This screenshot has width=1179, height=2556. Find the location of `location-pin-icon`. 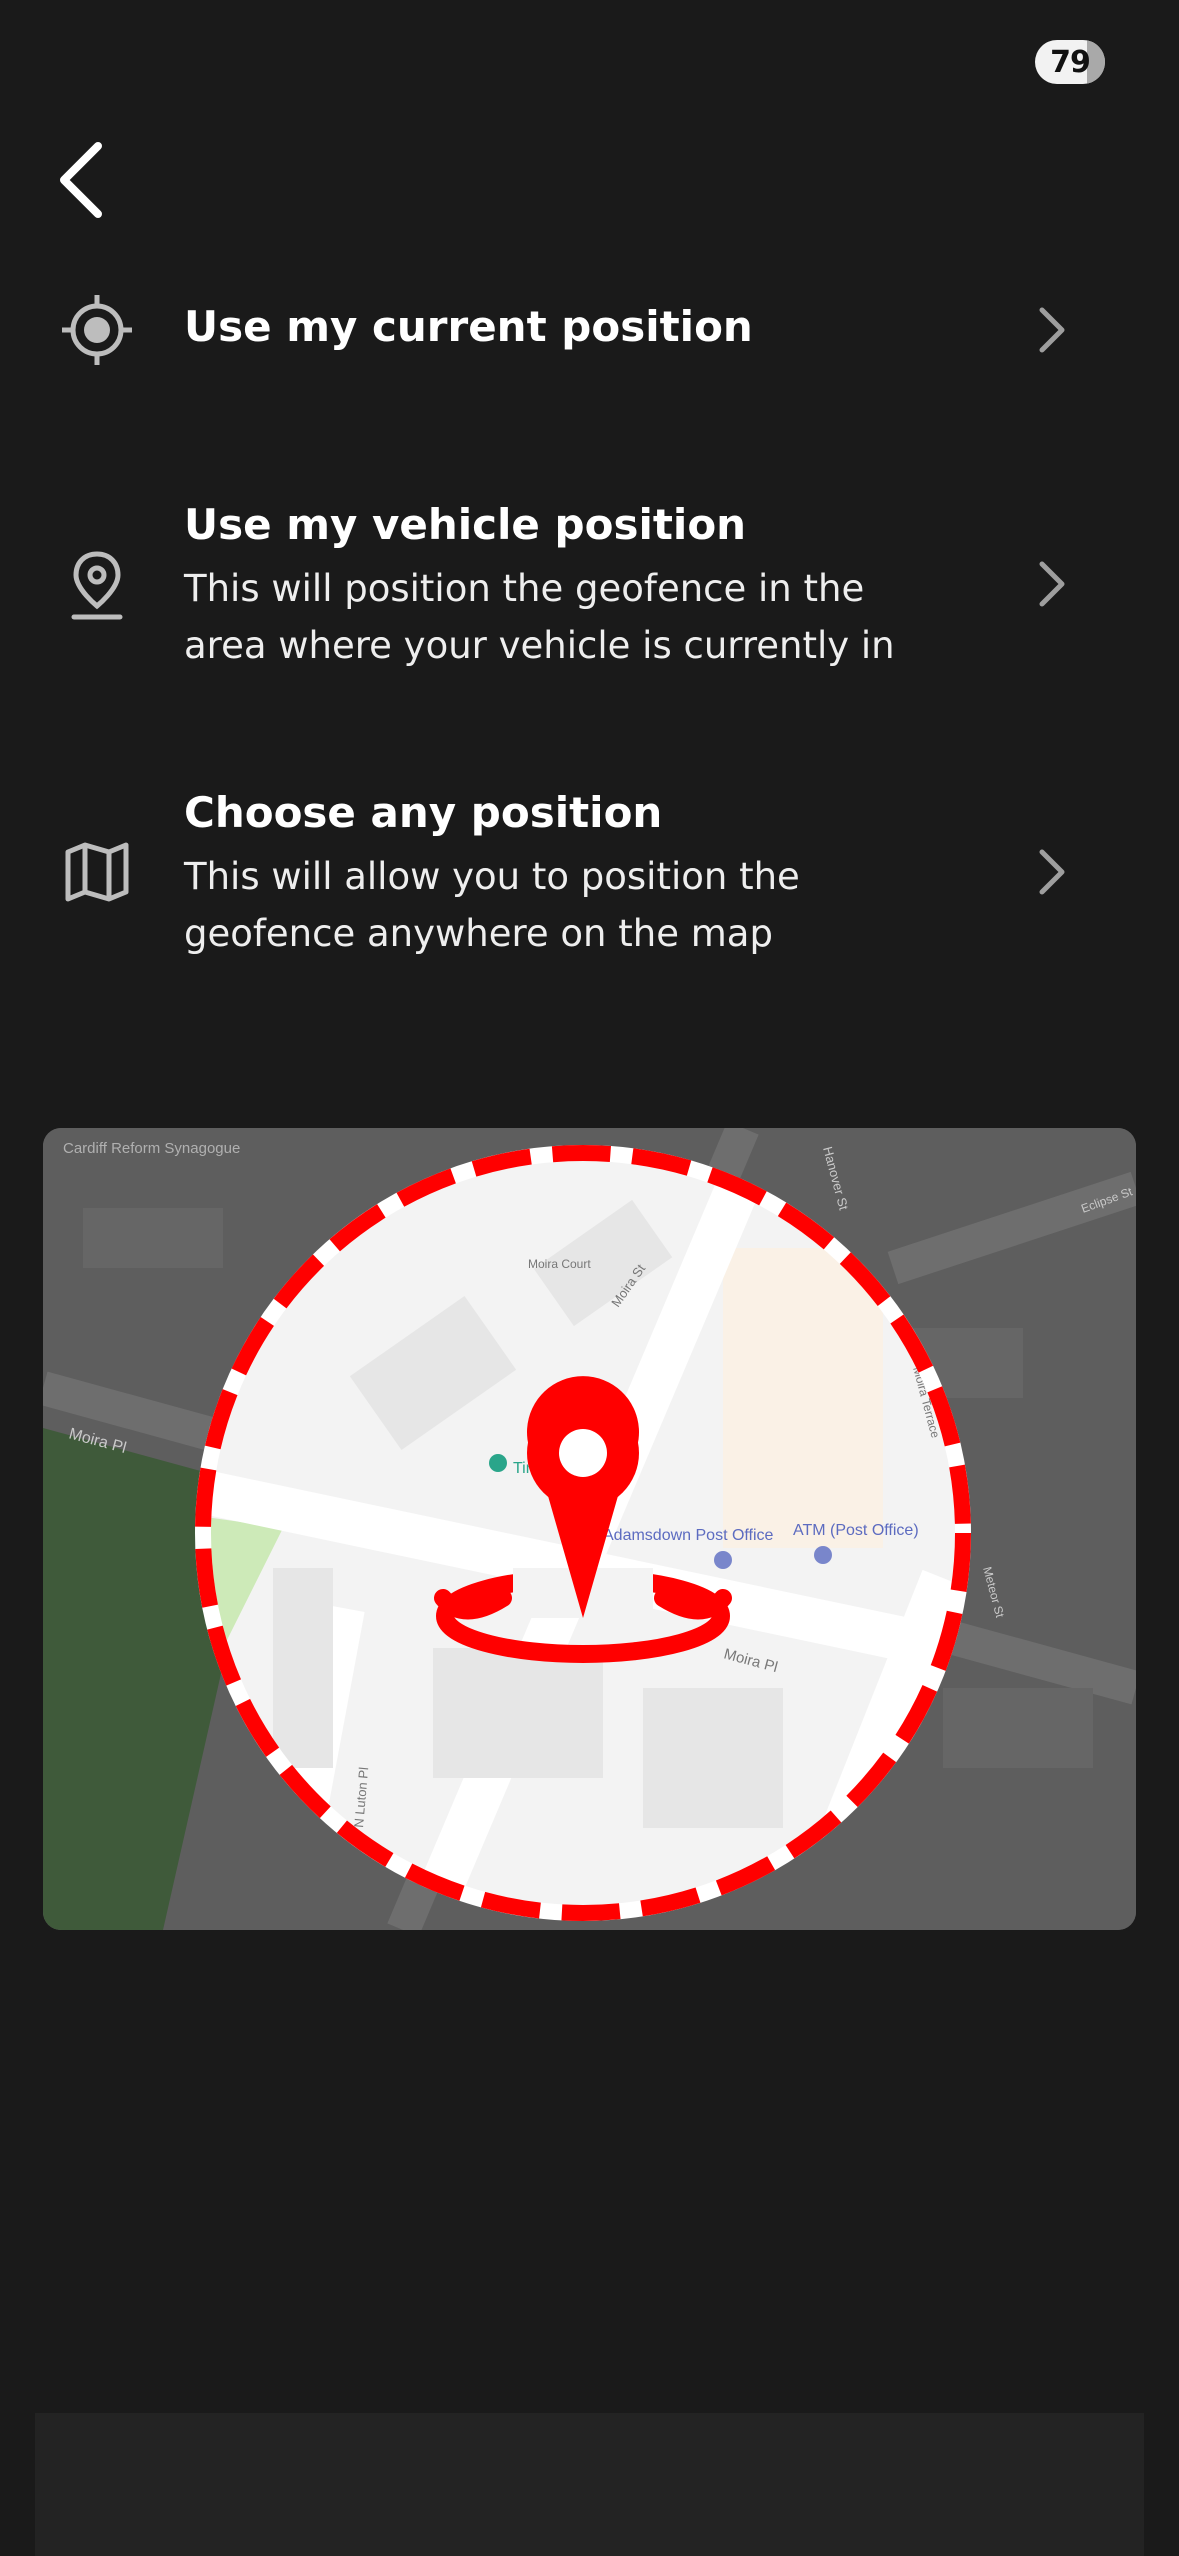

location-pin-icon is located at coordinates (97, 585).